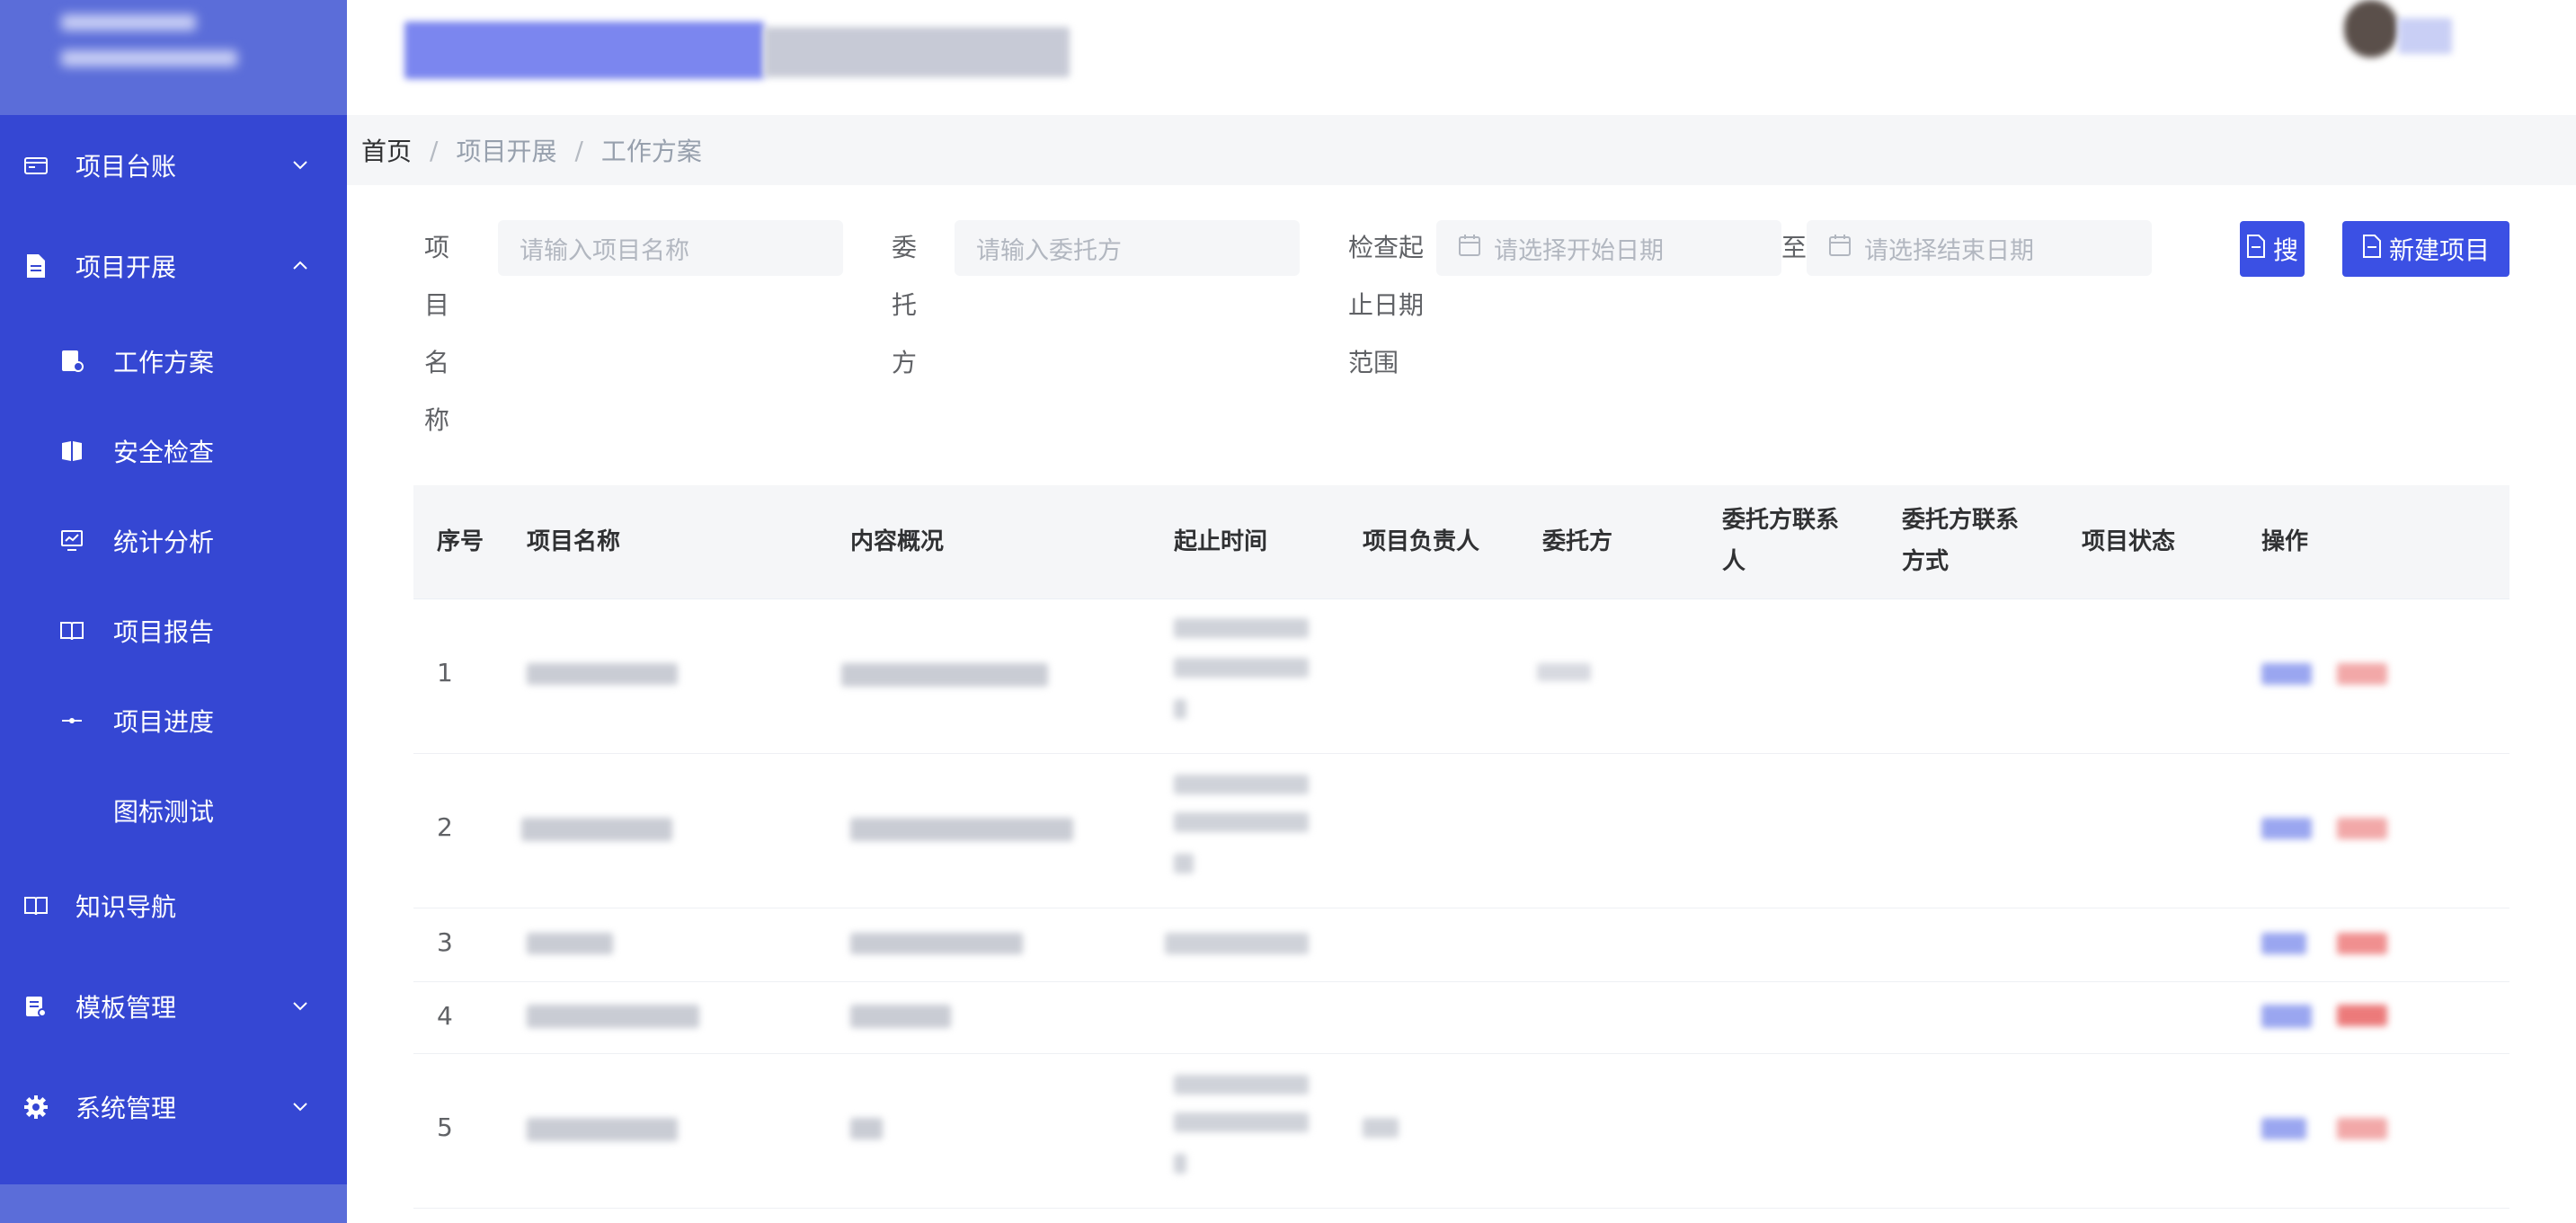 This screenshot has height=1223, width=2576. I want to click on breadcrumb-home: 首页, so click(386, 150).